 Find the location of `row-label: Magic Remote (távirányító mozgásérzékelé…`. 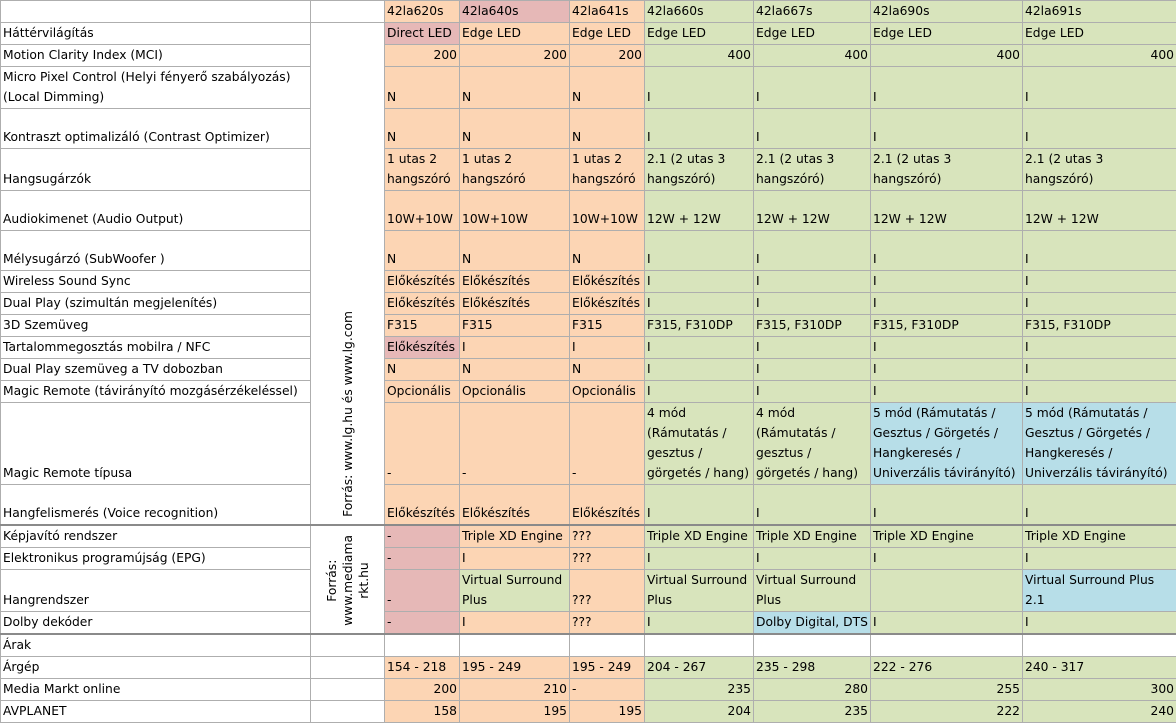

row-label: Magic Remote (távirányító mozgásérzékelé… is located at coordinates (156, 392).